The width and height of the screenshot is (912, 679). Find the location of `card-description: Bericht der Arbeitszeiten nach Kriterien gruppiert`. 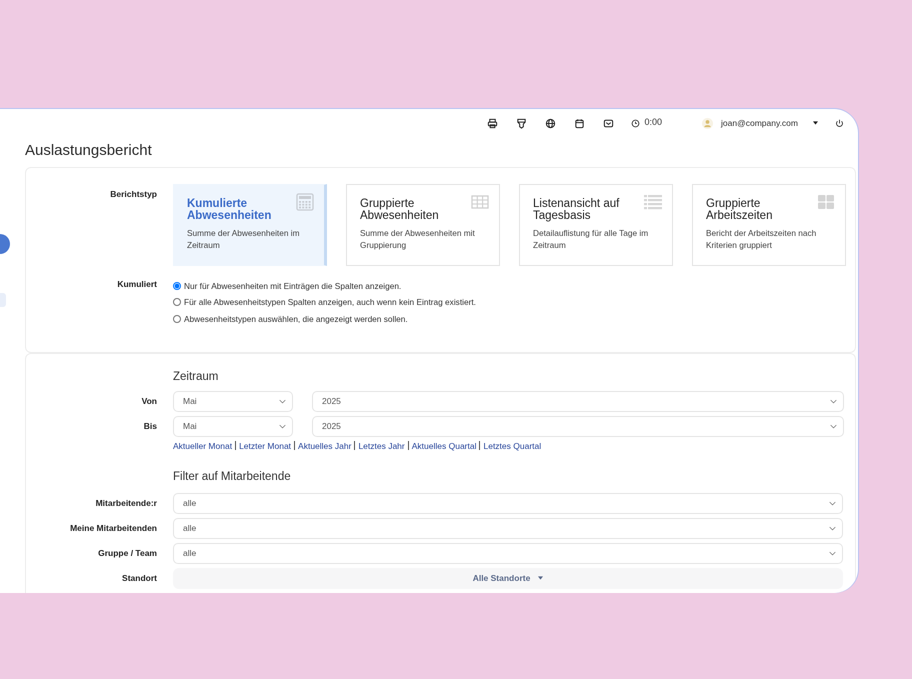

card-description: Bericht der Arbeitszeiten nach Kriterien gruppiert is located at coordinates (762, 238).